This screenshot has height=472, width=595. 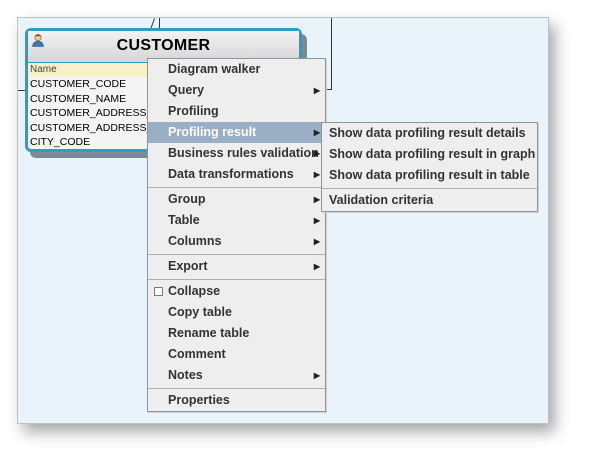 I want to click on entity-title: CUSTOMER, so click(x=163, y=45).